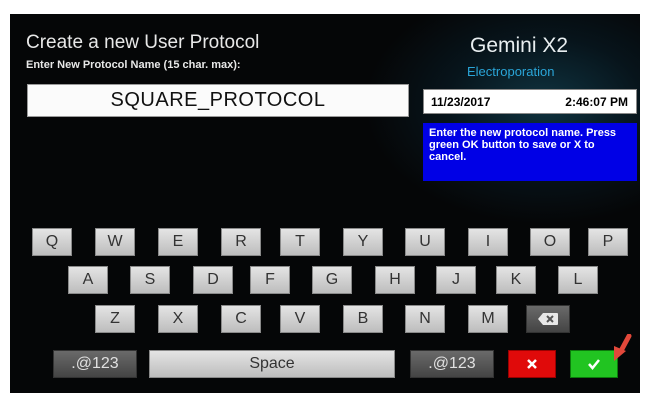 The image size is (650, 393). Describe the element at coordinates (395, 280) in the screenshot. I see `key-h: H` at that location.